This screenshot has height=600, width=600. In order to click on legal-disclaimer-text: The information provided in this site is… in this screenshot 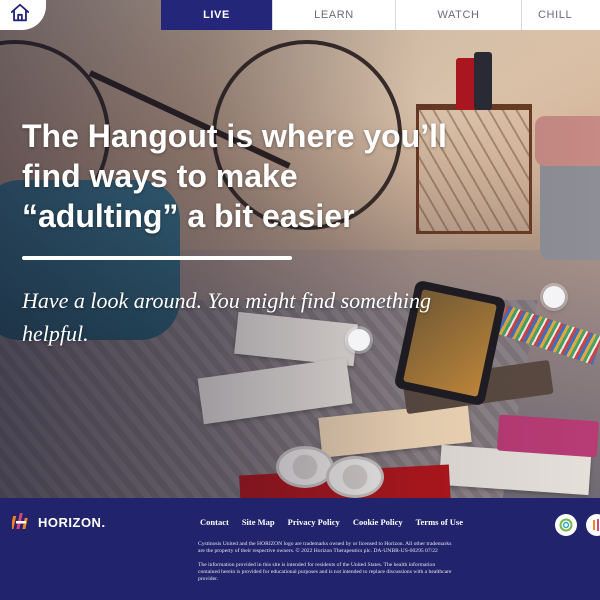, I will do `click(325, 572)`.